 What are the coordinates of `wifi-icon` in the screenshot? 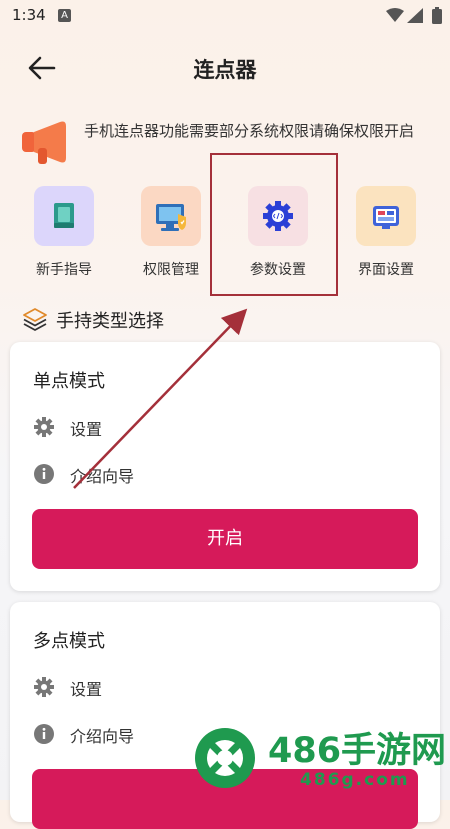 It's located at (395, 15).